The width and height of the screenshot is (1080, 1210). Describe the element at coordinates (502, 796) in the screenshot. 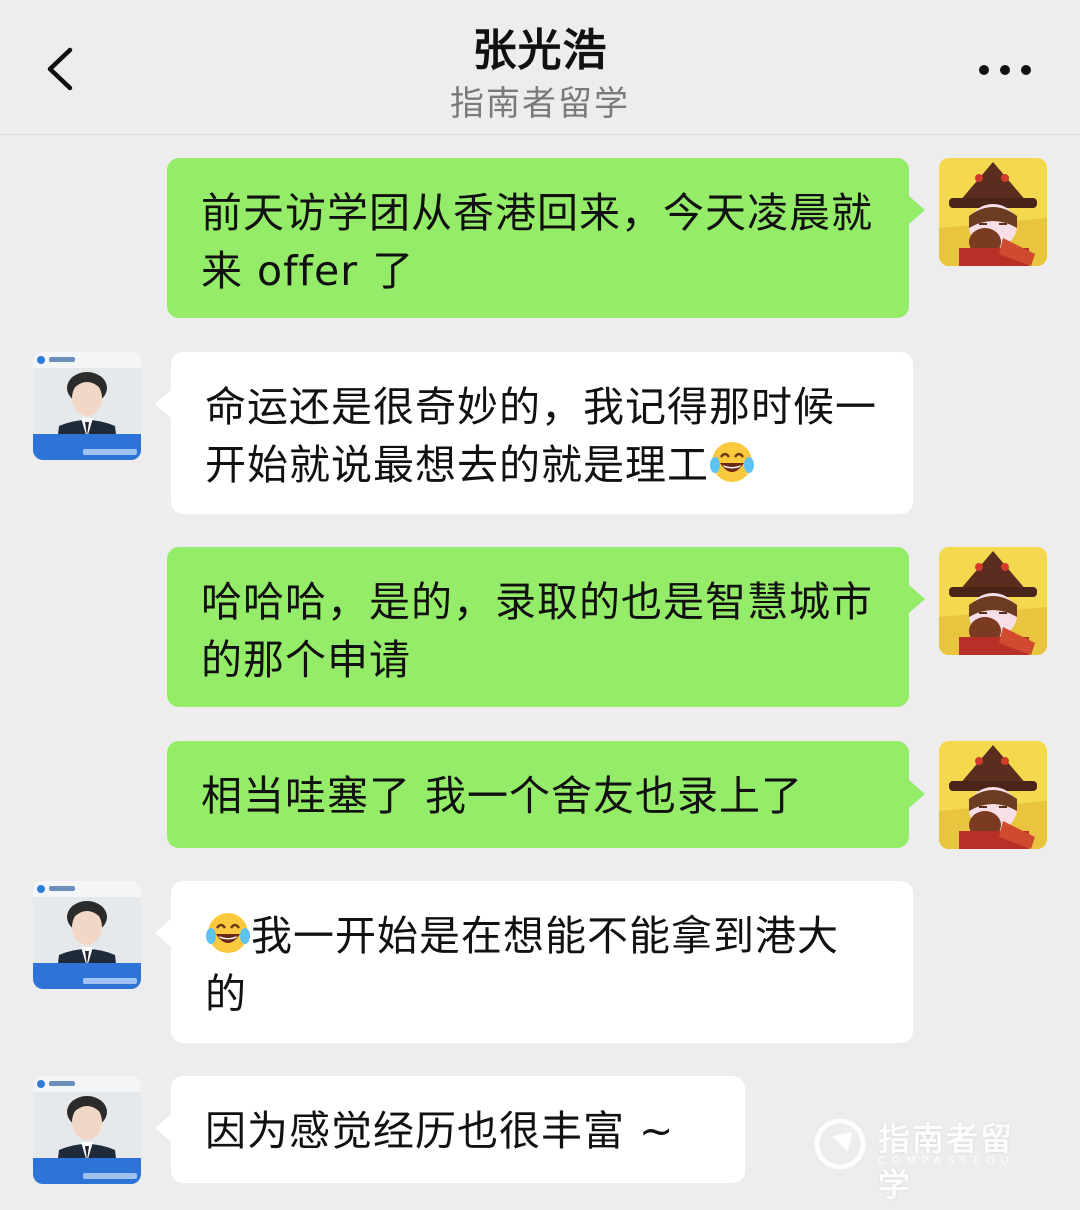

I see `message-text: 相当哇塞了 我一个舍友也录上了` at that location.